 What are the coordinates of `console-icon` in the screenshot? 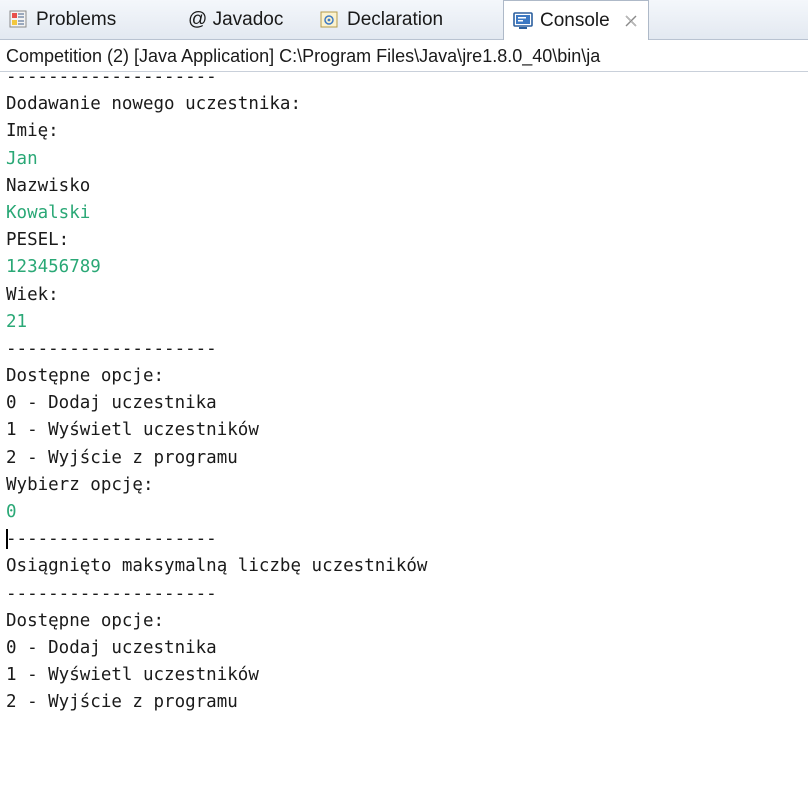 It's located at (523, 21).